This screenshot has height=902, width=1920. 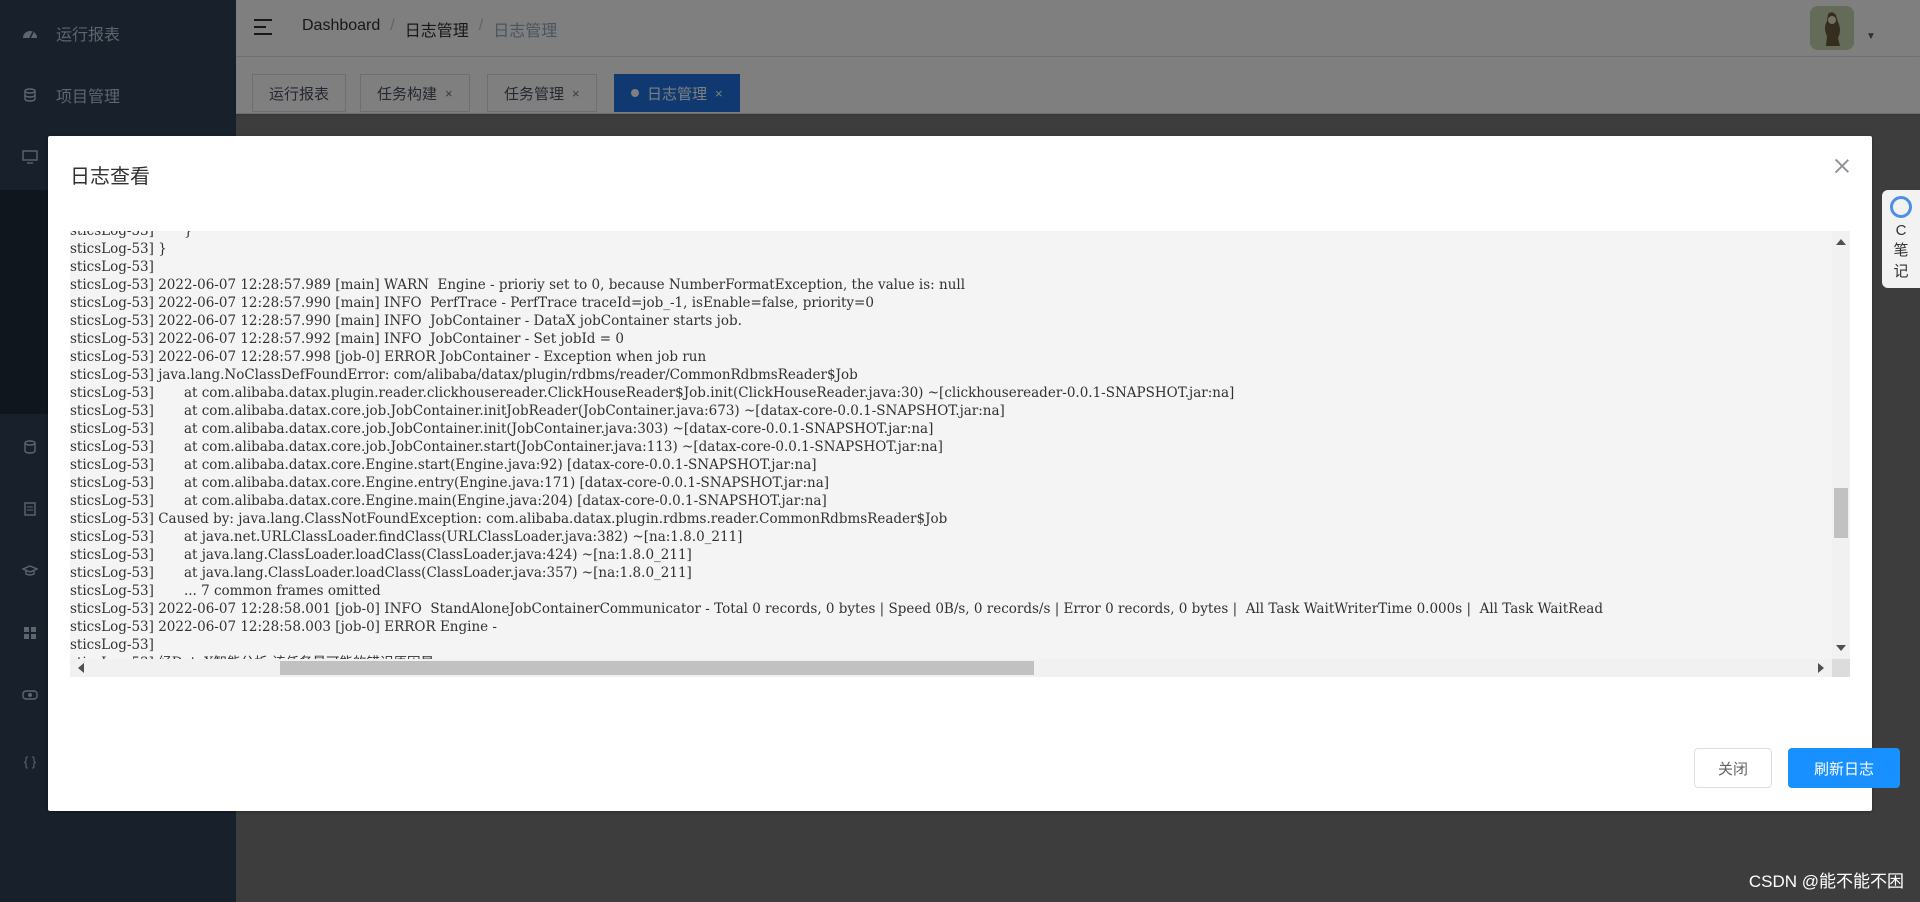 What do you see at coordinates (1841, 513) in the screenshot?
I see `vertical-scroll-thumb` at bounding box center [1841, 513].